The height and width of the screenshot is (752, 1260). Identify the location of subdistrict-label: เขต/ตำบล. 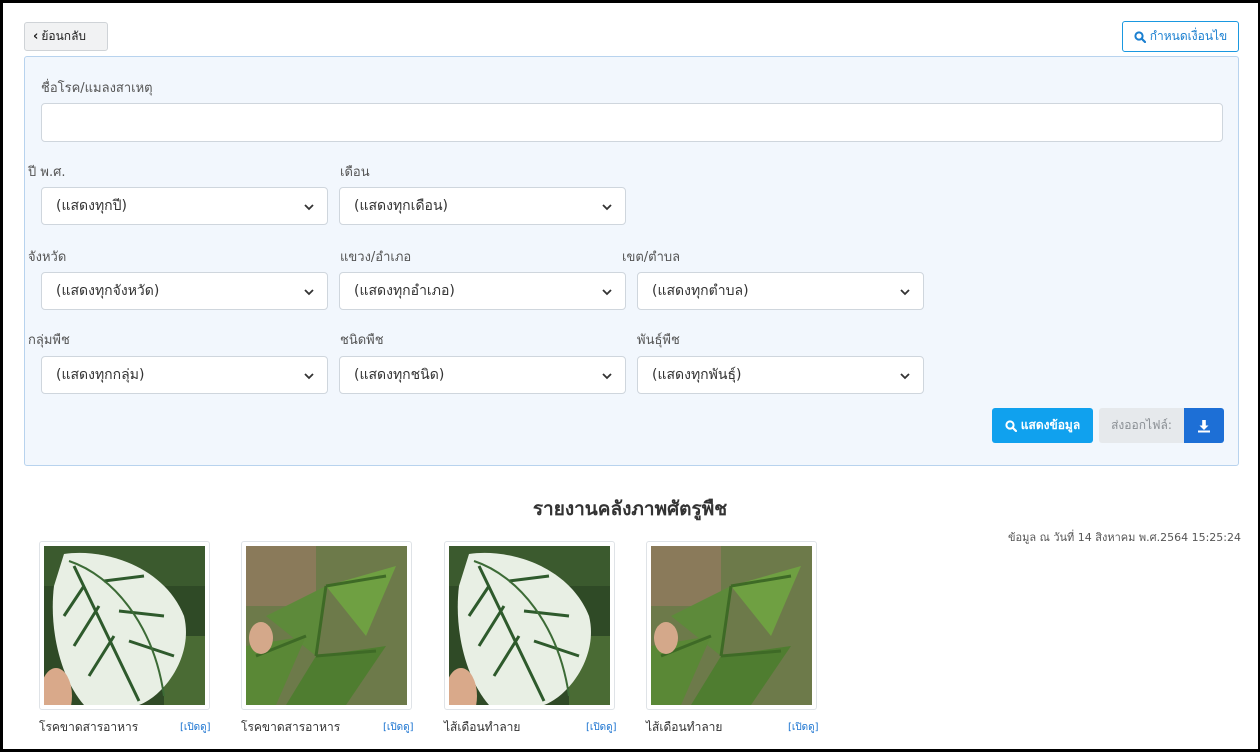
(651, 257).